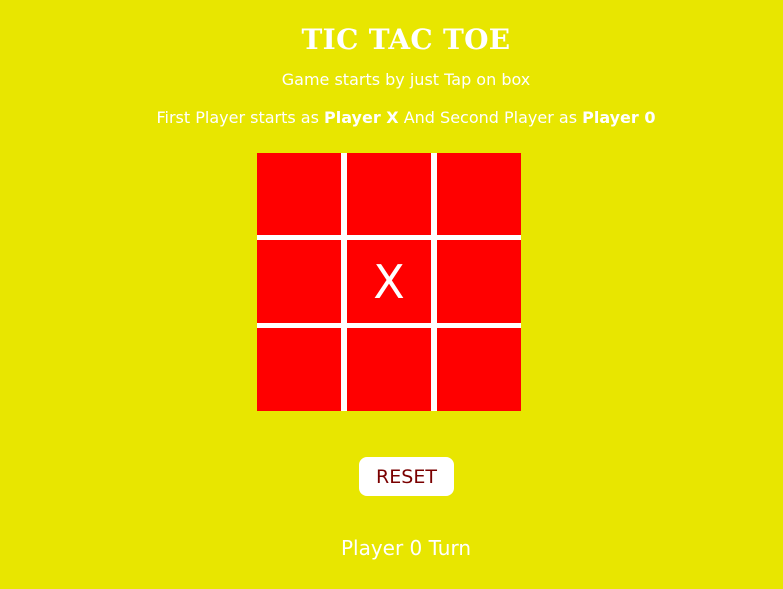 This screenshot has width=783, height=589. Describe the element at coordinates (406, 548) in the screenshot. I see `turn-status: Player 0 Turn` at that location.